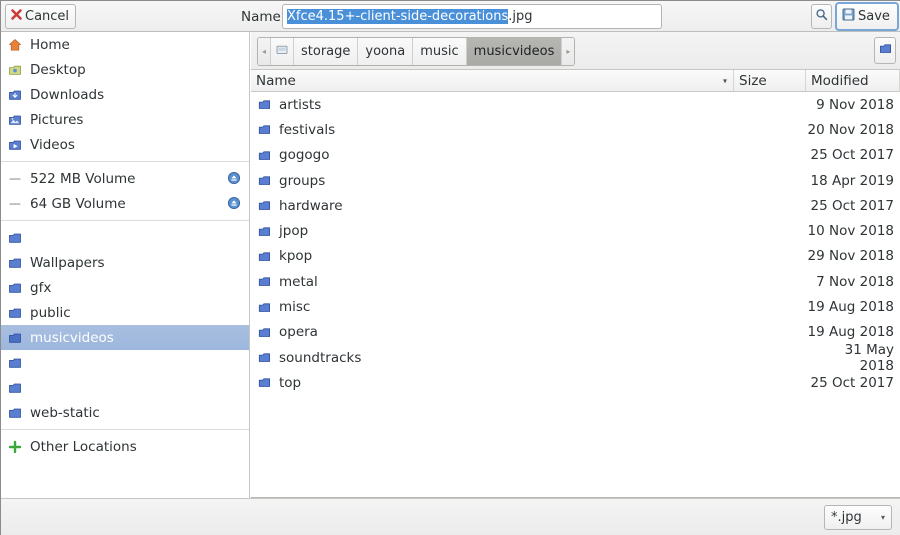 The image size is (900, 535). Describe the element at coordinates (848, 16) in the screenshot. I see `floppy-disk-icon` at that location.